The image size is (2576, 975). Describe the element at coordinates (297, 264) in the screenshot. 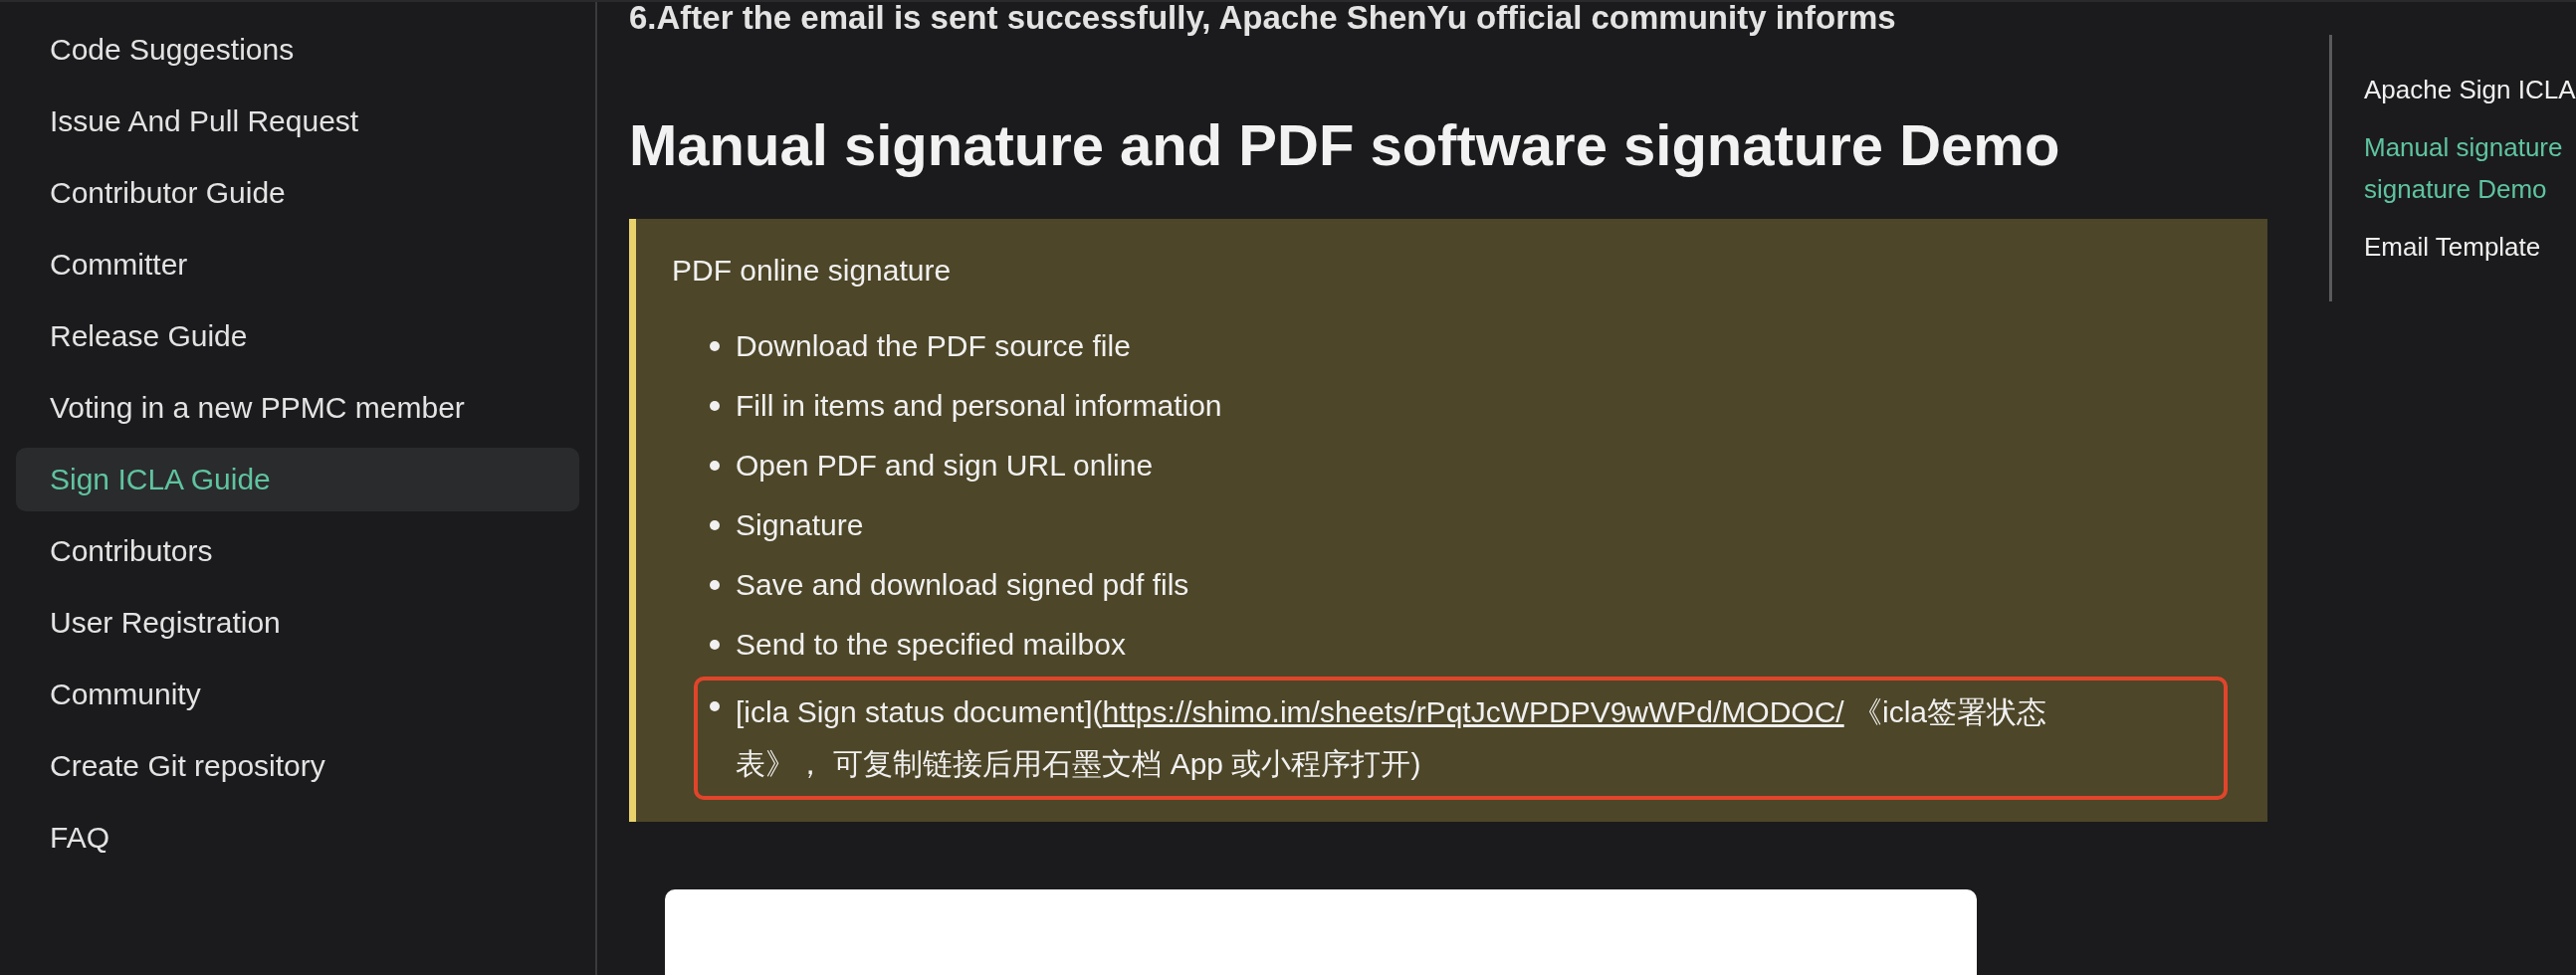

I see `sidebar-item: Committer` at that location.